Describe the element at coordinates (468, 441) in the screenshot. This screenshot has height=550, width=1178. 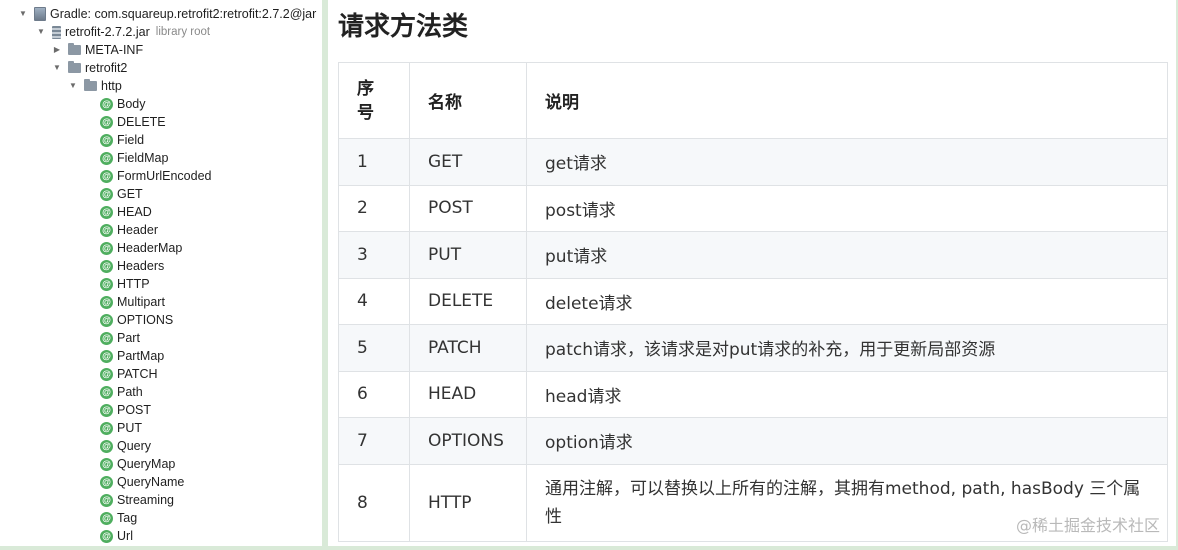
I see `cell-method-name: OPTIONS` at that location.